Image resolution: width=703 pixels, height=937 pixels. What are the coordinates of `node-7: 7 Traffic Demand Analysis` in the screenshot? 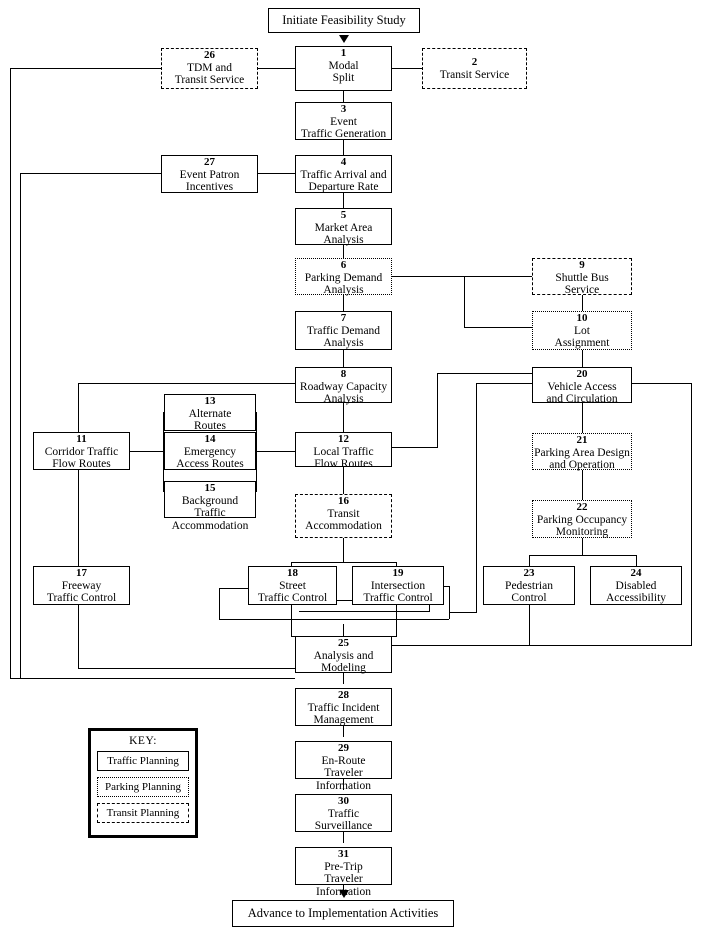 It's located at (343, 330).